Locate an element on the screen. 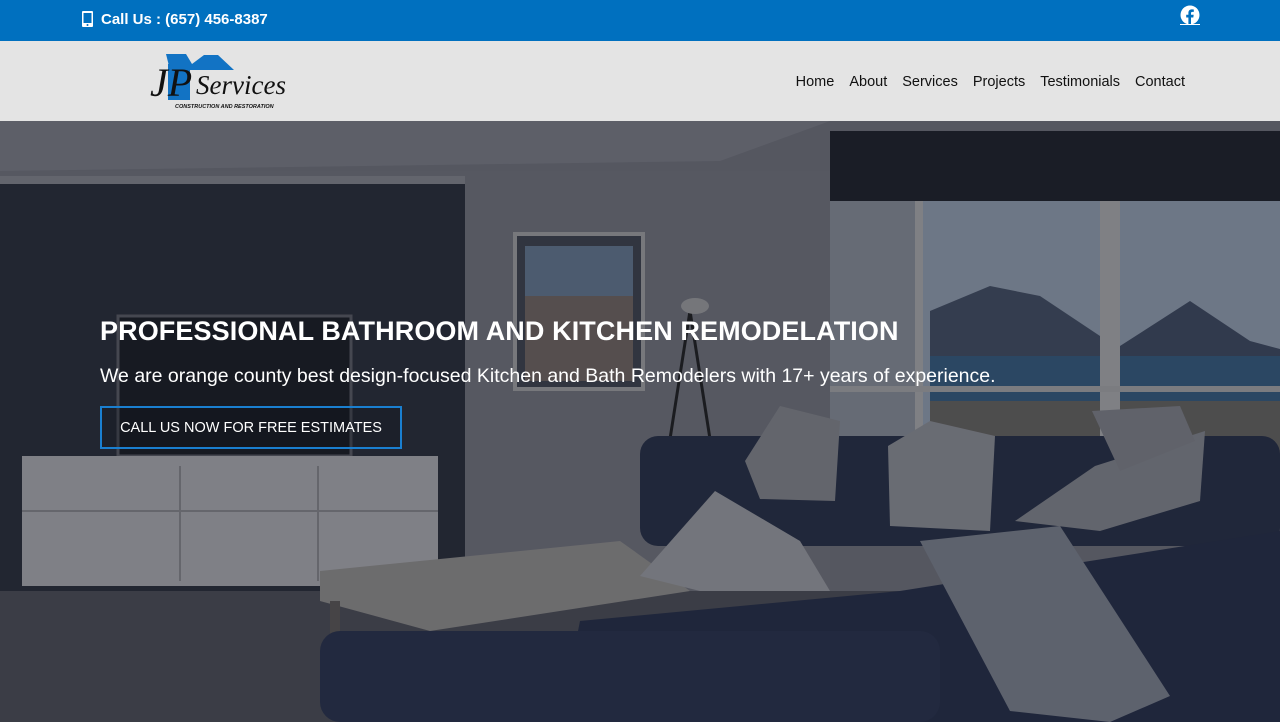 The width and height of the screenshot is (1280, 722). nav-services: Services is located at coordinates (930, 82).